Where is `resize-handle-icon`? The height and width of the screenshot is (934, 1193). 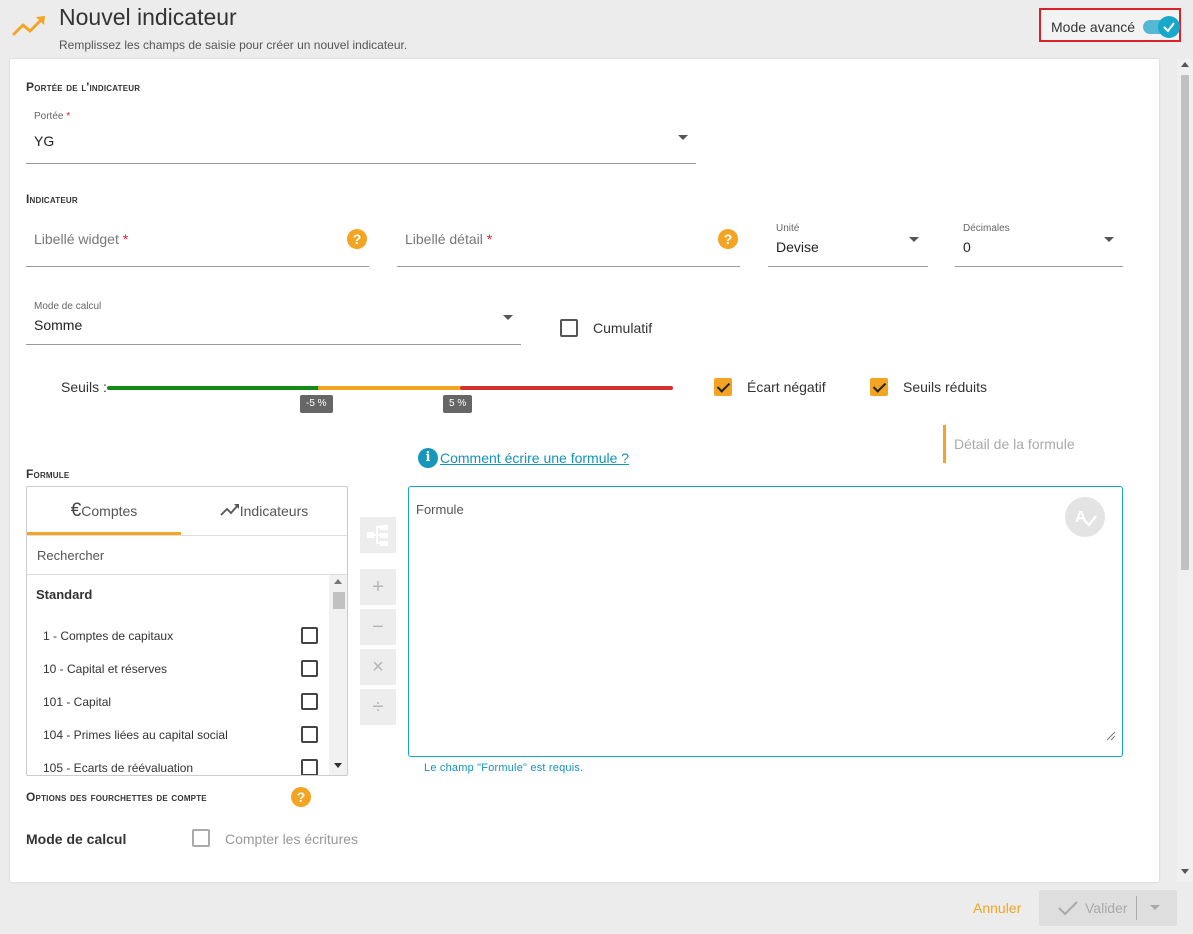
resize-handle-icon is located at coordinates (1111, 736).